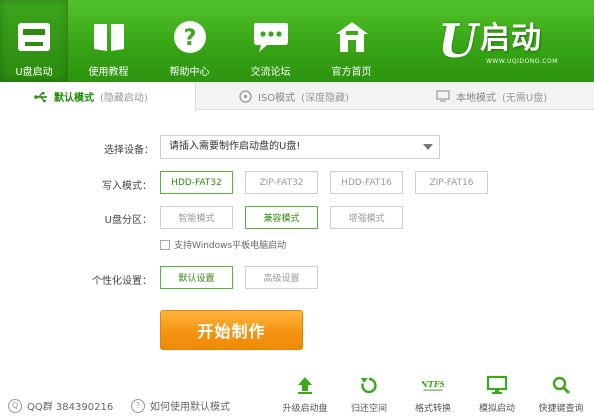 This screenshot has width=594, height=418. What do you see at coordinates (270, 72) in the screenshot?
I see `nav-label: 交流论坛` at bounding box center [270, 72].